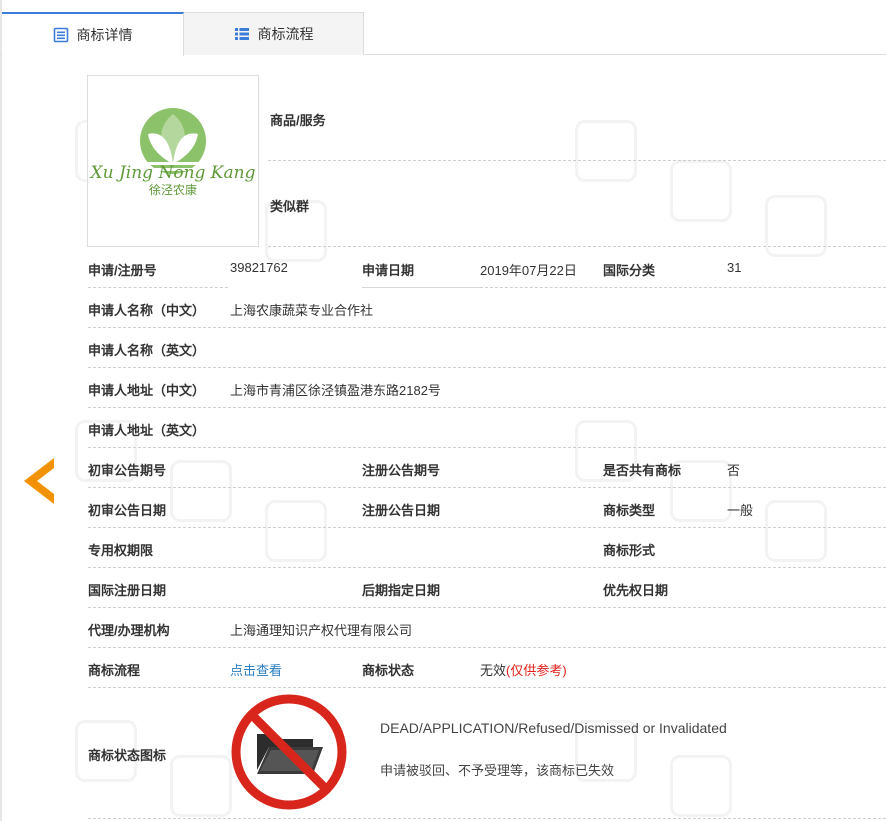 The width and height of the screenshot is (886, 821). Describe the element at coordinates (38, 481) in the screenshot. I see `chevron-left-icon` at that location.